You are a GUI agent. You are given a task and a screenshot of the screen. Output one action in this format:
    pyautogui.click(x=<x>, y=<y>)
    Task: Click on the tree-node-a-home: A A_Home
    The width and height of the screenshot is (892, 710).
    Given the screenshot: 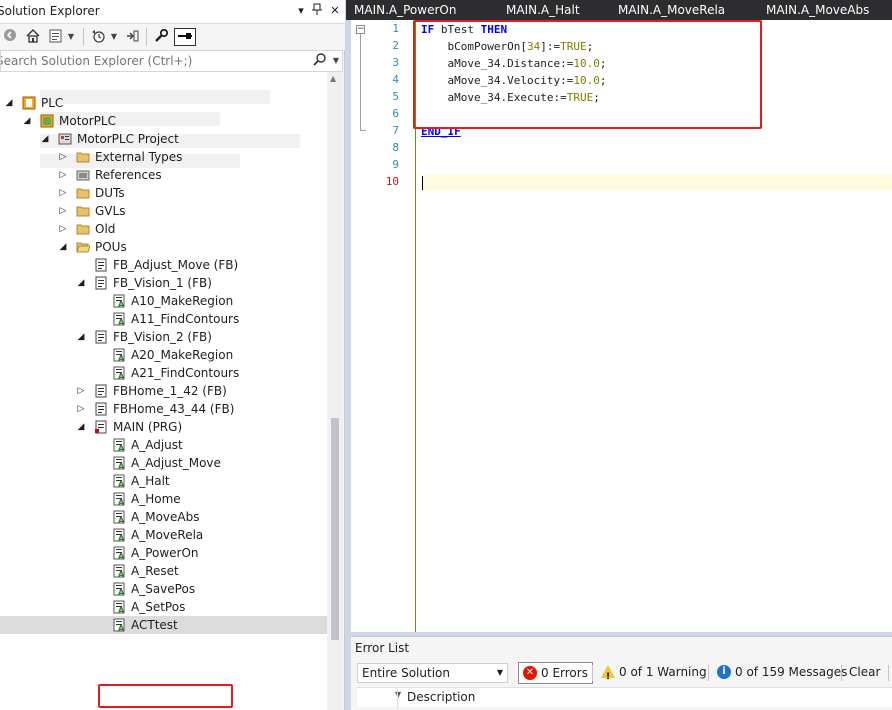 What is the action you would take?
    pyautogui.click(x=163, y=499)
    